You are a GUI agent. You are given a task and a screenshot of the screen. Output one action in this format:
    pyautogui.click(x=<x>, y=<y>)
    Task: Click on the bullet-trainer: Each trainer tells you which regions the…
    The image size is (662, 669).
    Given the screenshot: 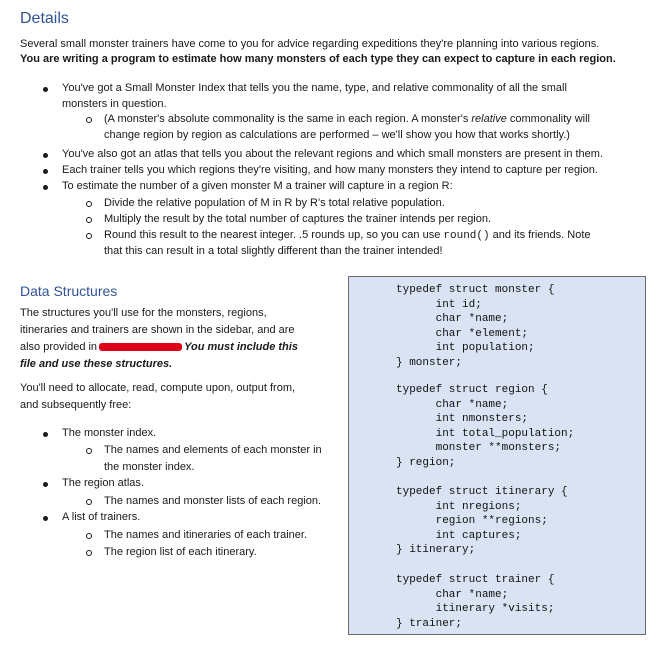 What is the action you would take?
    pyautogui.click(x=330, y=170)
    